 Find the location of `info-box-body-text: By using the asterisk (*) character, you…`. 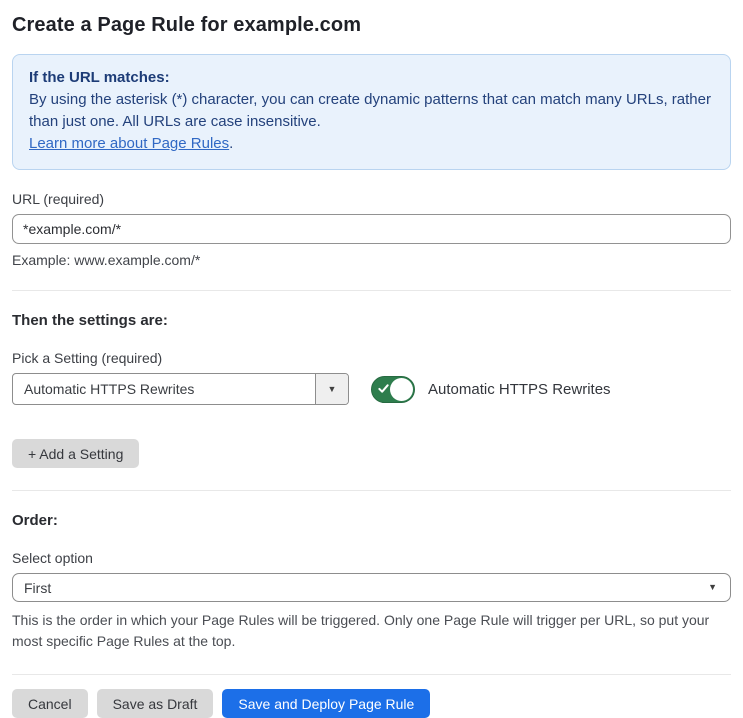

info-box-body-text: By using the asterisk (*) character, you… is located at coordinates (370, 110).